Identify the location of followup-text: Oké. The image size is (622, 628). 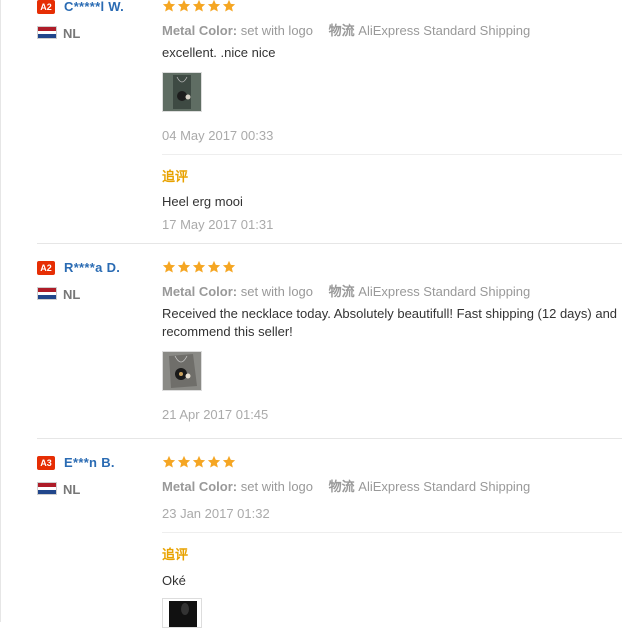
(174, 580).